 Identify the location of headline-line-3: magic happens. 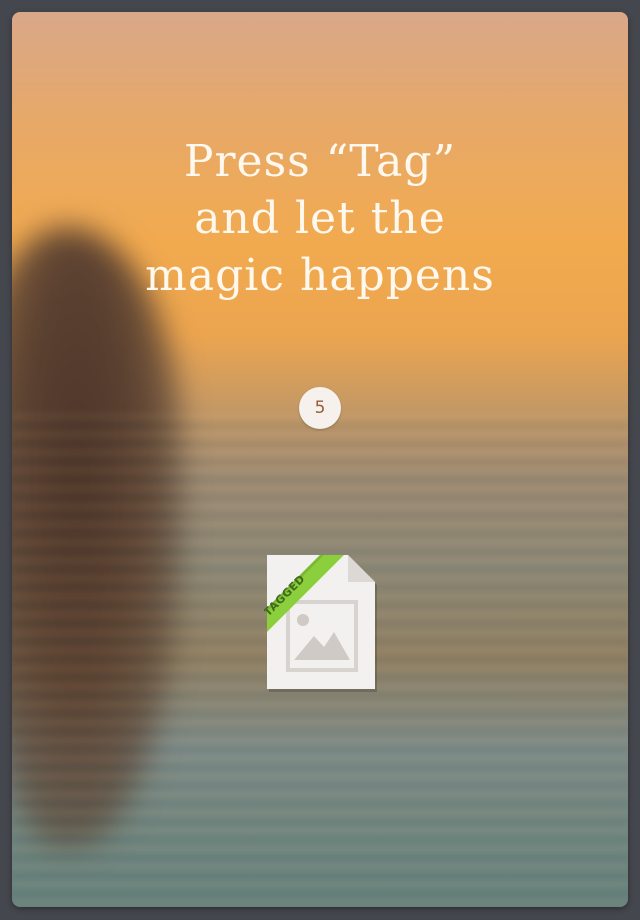
(320, 276).